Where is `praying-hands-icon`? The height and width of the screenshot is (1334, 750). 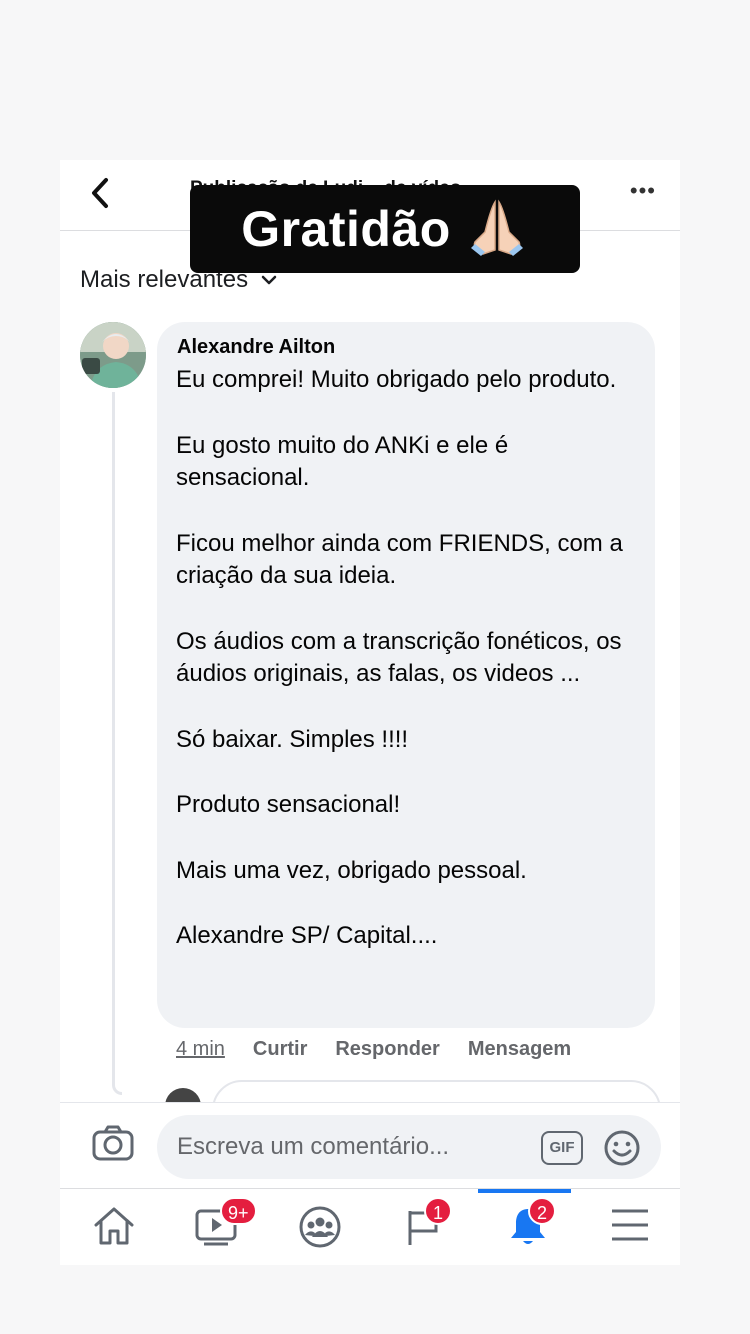 praying-hands-icon is located at coordinates (496, 227).